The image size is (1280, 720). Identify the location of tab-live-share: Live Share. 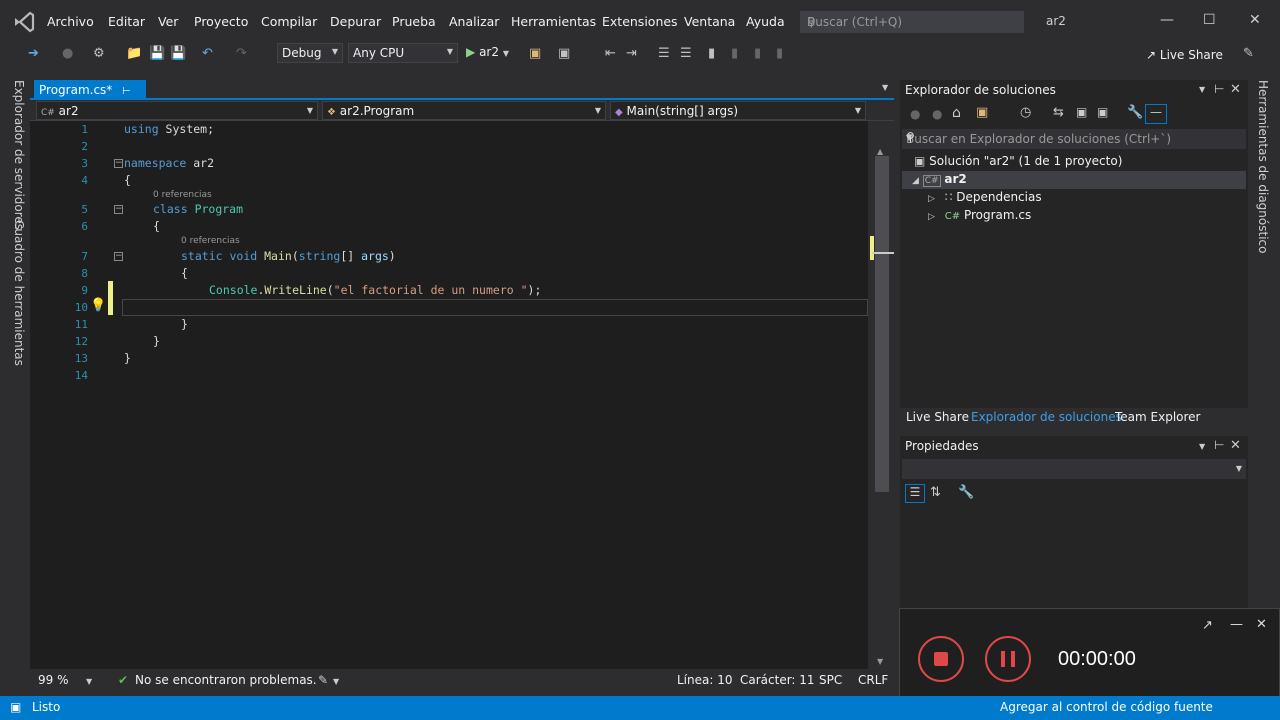
(937, 417).